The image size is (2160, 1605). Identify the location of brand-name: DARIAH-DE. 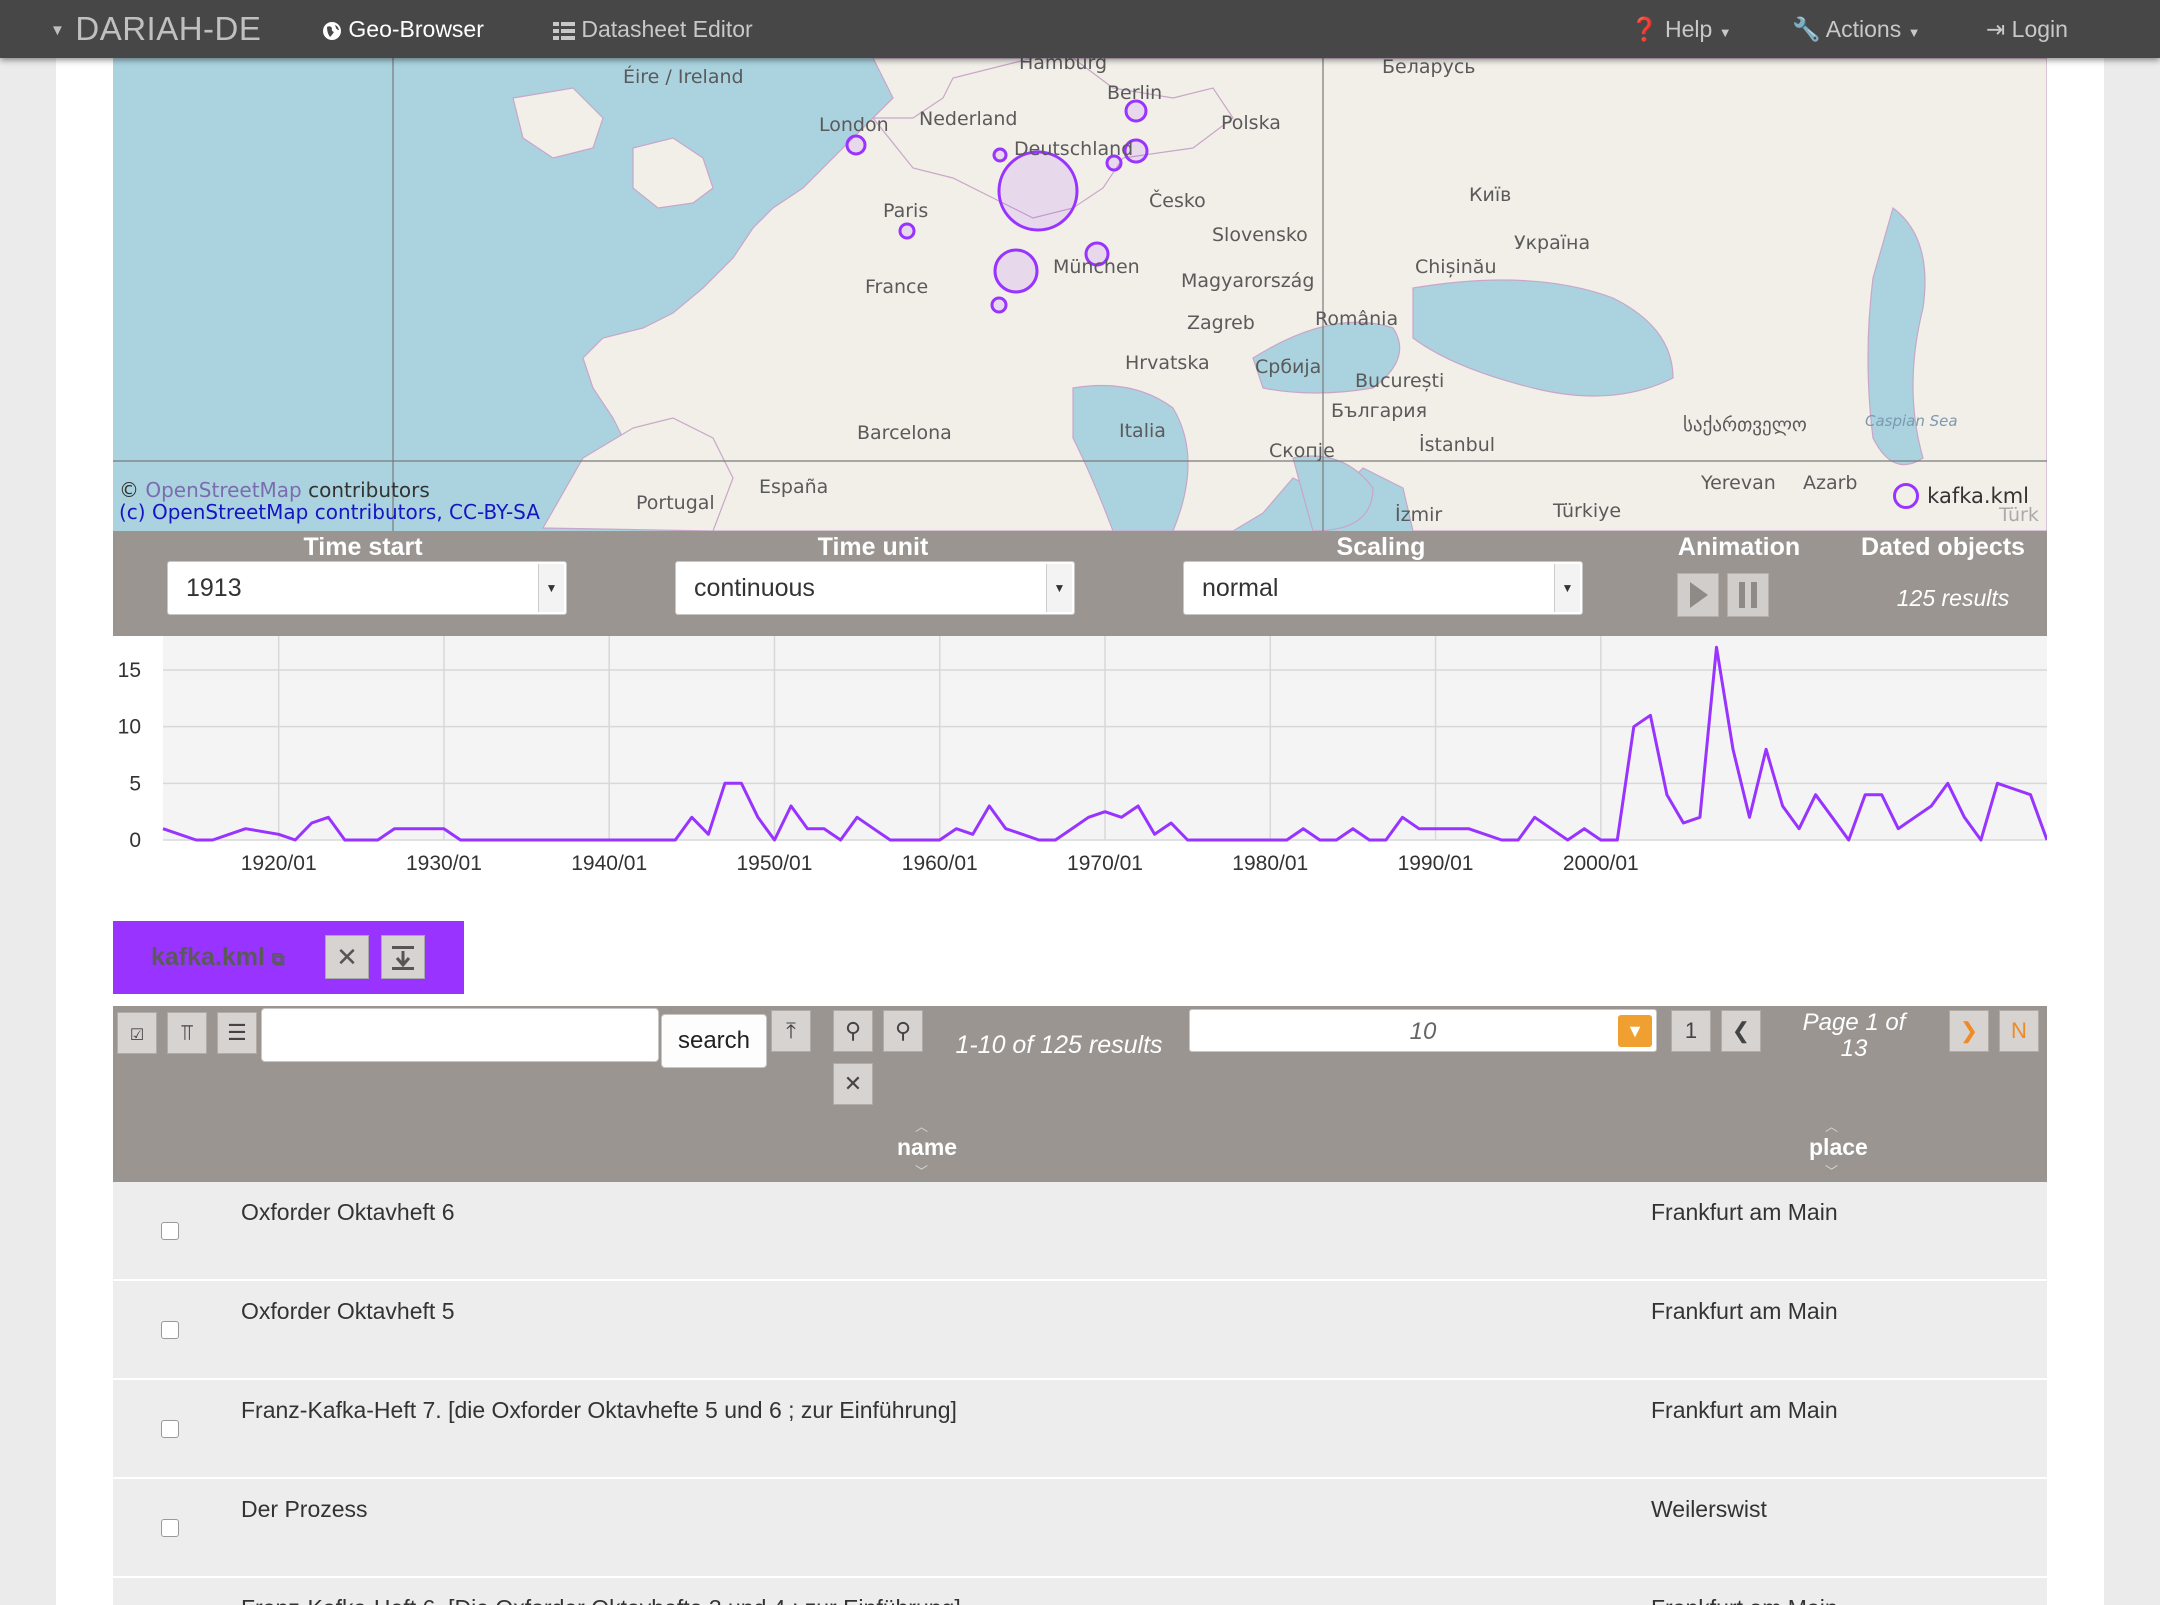
(168, 28).